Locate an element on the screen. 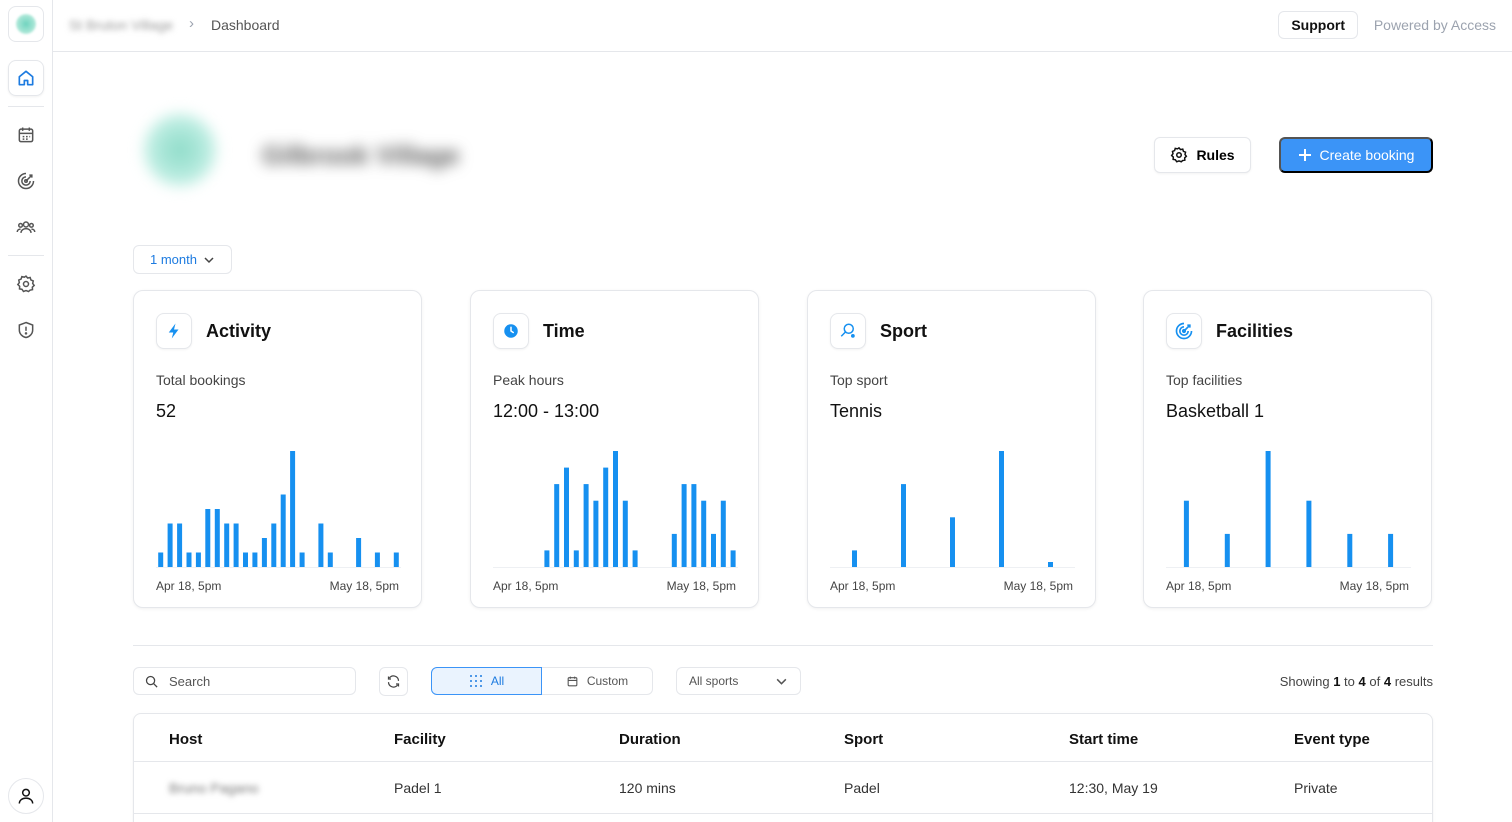 The height and width of the screenshot is (822, 1512). results-summary: Showing 1 to 4 of 4 results is located at coordinates (1356, 681).